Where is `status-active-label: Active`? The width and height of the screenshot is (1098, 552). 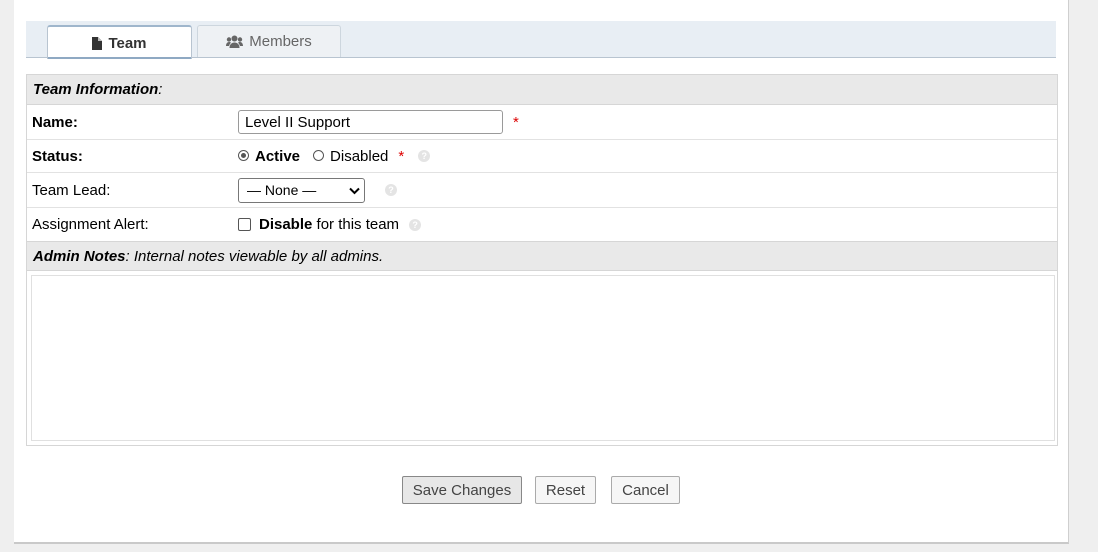
status-active-label: Active is located at coordinates (278, 156).